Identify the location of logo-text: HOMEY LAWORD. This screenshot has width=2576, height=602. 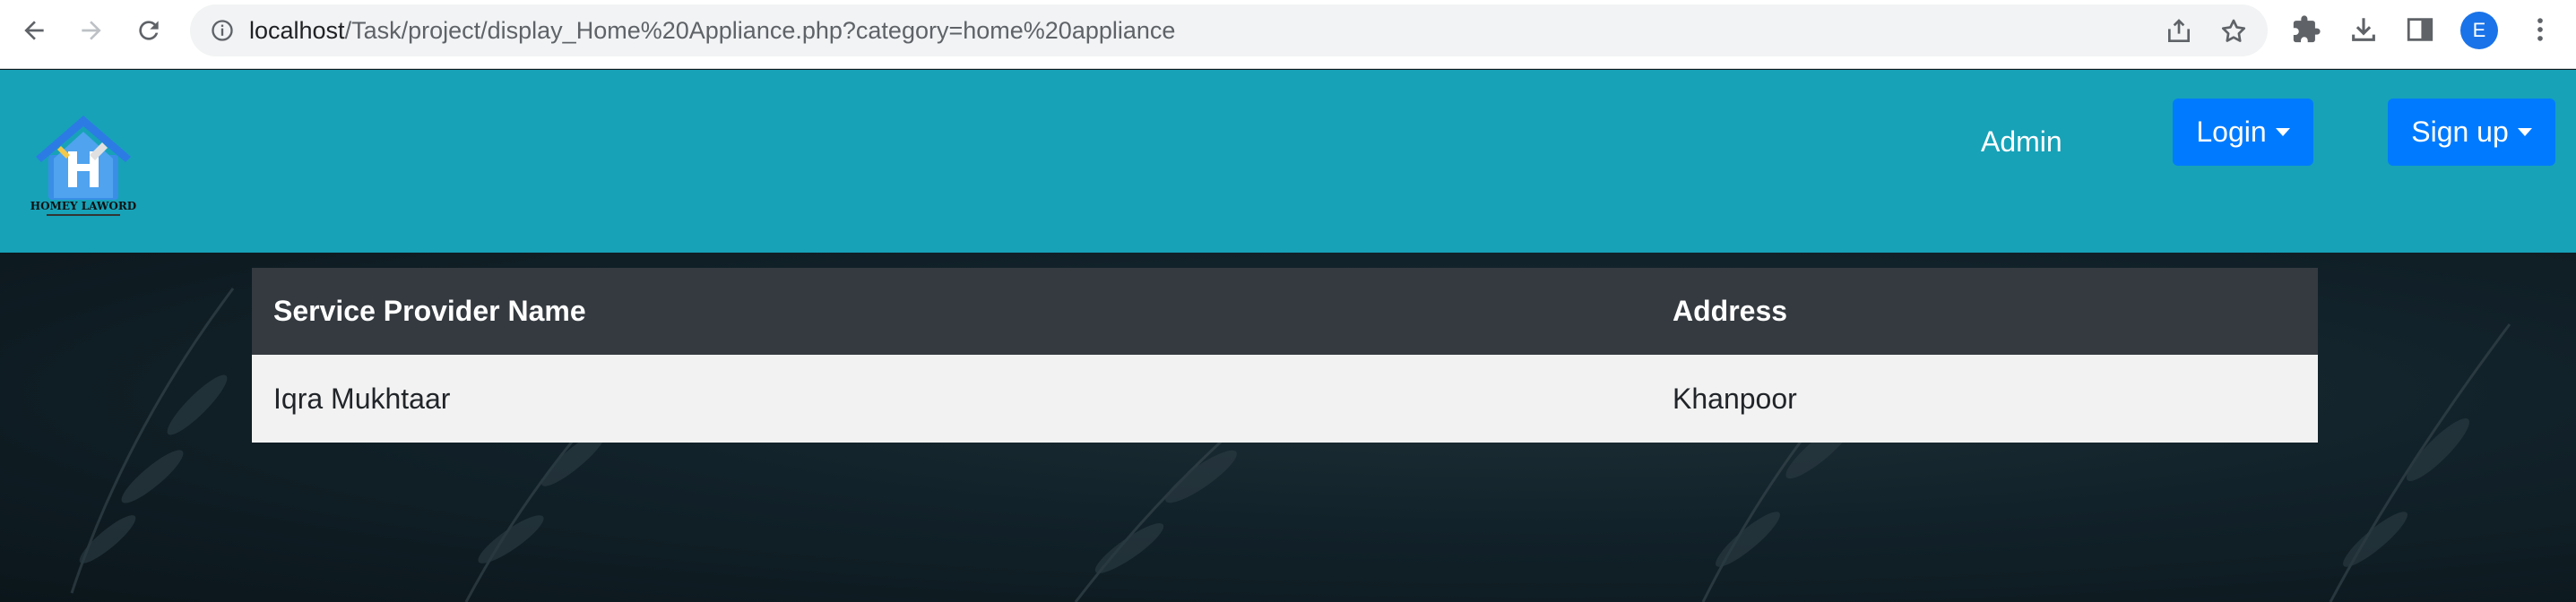
(83, 206).